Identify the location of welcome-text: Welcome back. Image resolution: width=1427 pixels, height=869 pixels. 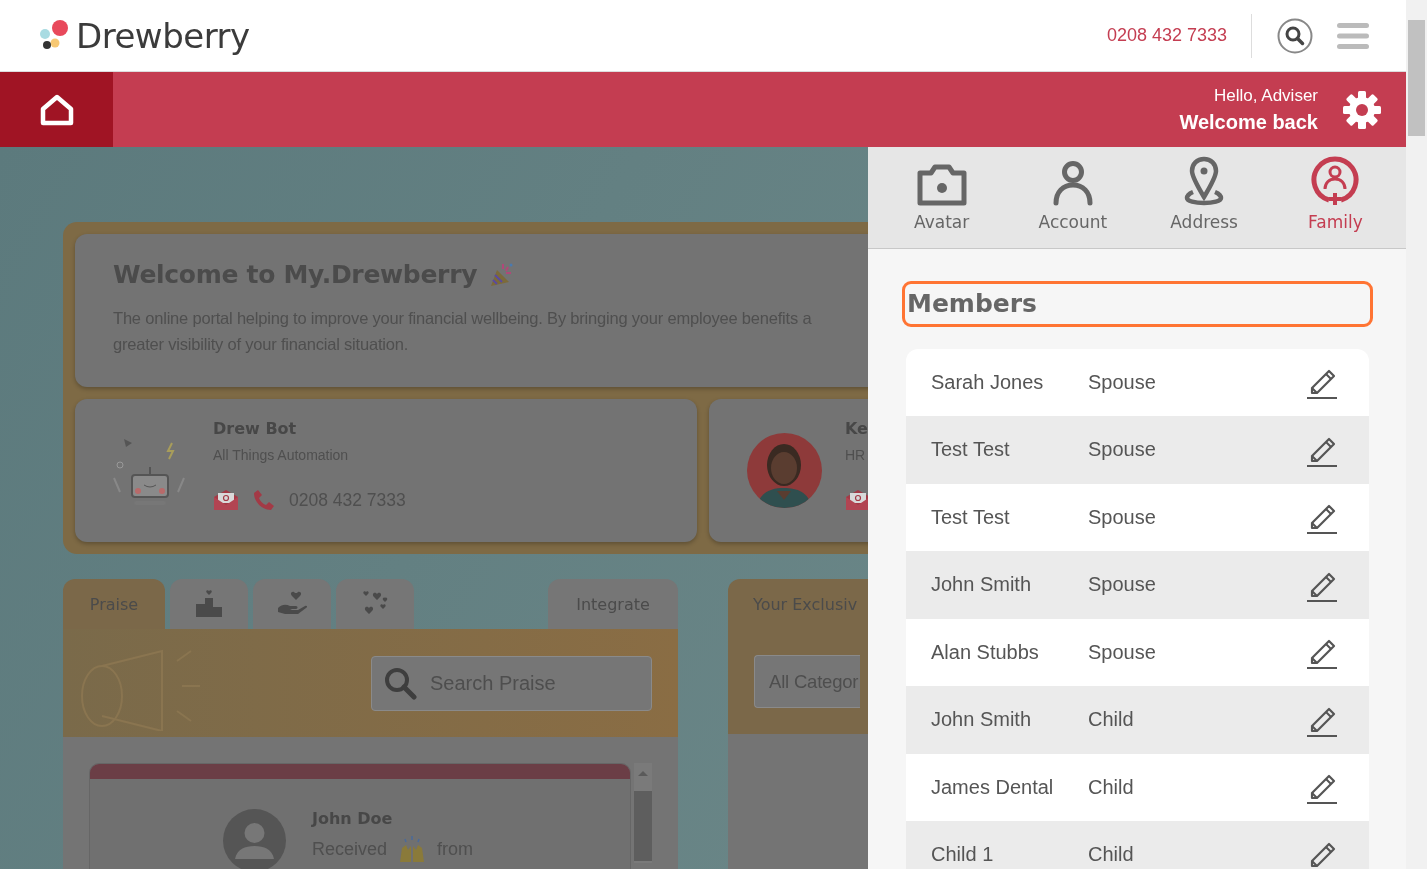
(1248, 122).